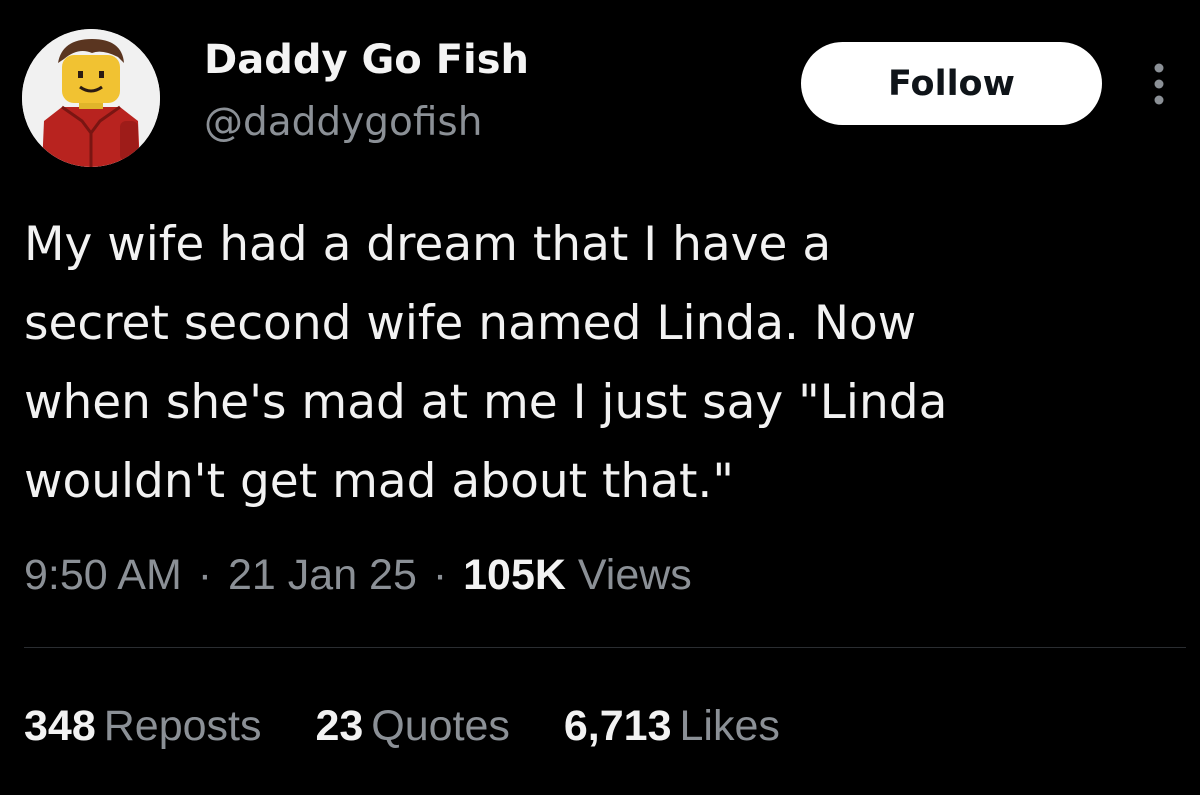  I want to click on avatar, so click(91, 98).